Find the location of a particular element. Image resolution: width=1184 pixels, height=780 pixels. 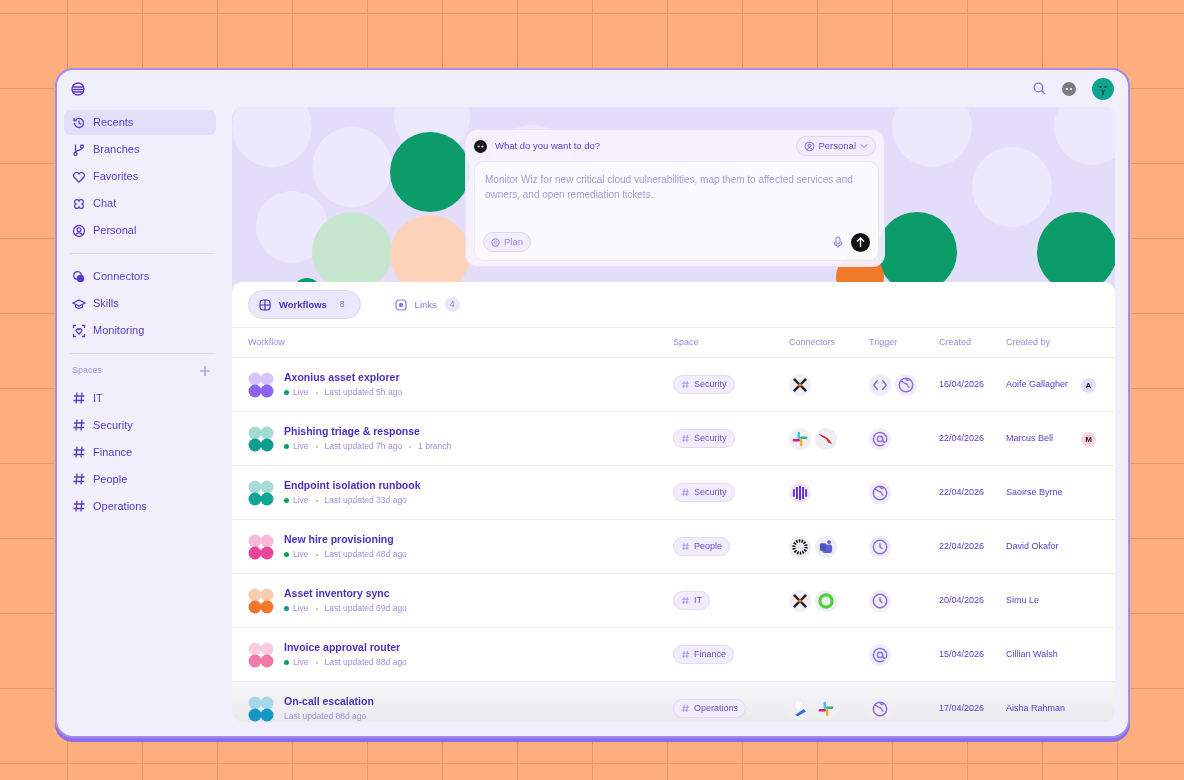

table-row: Asset inventory sync Live Last updated 69d ago IT 20/04/2026 Simu Le is located at coordinates (673, 601).